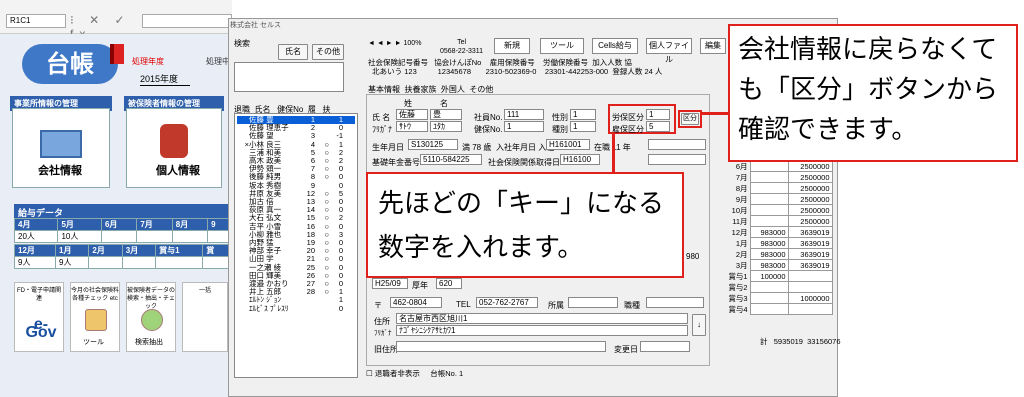 This screenshot has width=1024, height=397. What do you see at coordinates (449, 283) in the screenshot?
I see `grade-value-field: 620` at bounding box center [449, 283].